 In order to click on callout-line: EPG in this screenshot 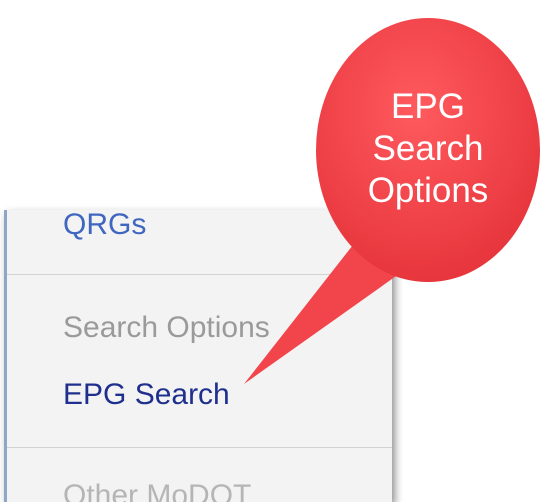, I will do `click(428, 106)`.